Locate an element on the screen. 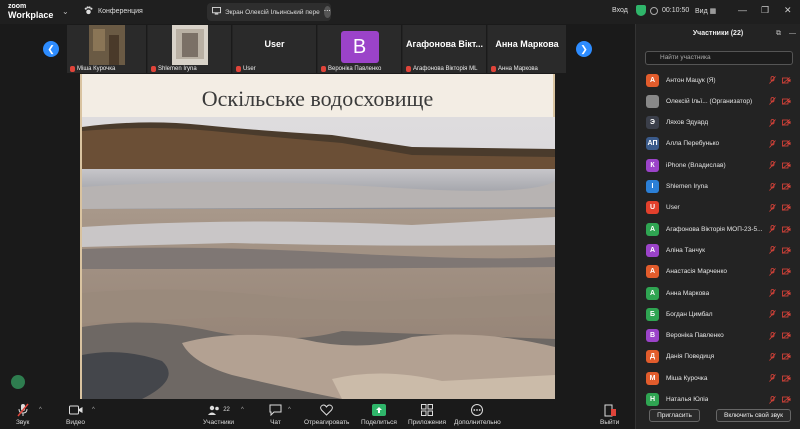 Image resolution: width=800 pixels, height=429 pixels. view-menu: Вид ▦ is located at coordinates (705, 11).